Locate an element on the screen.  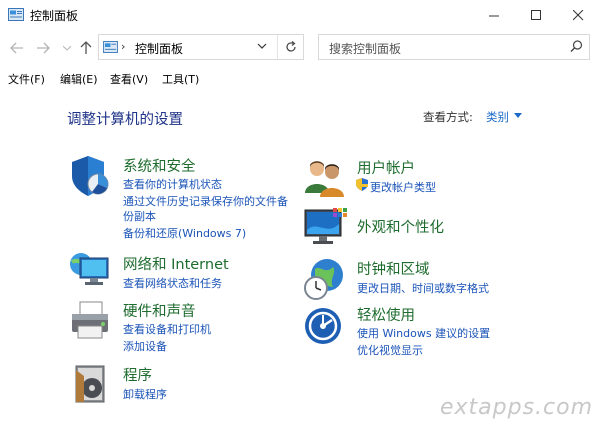
menu-edit: 编辑(E) is located at coordinates (79, 79).